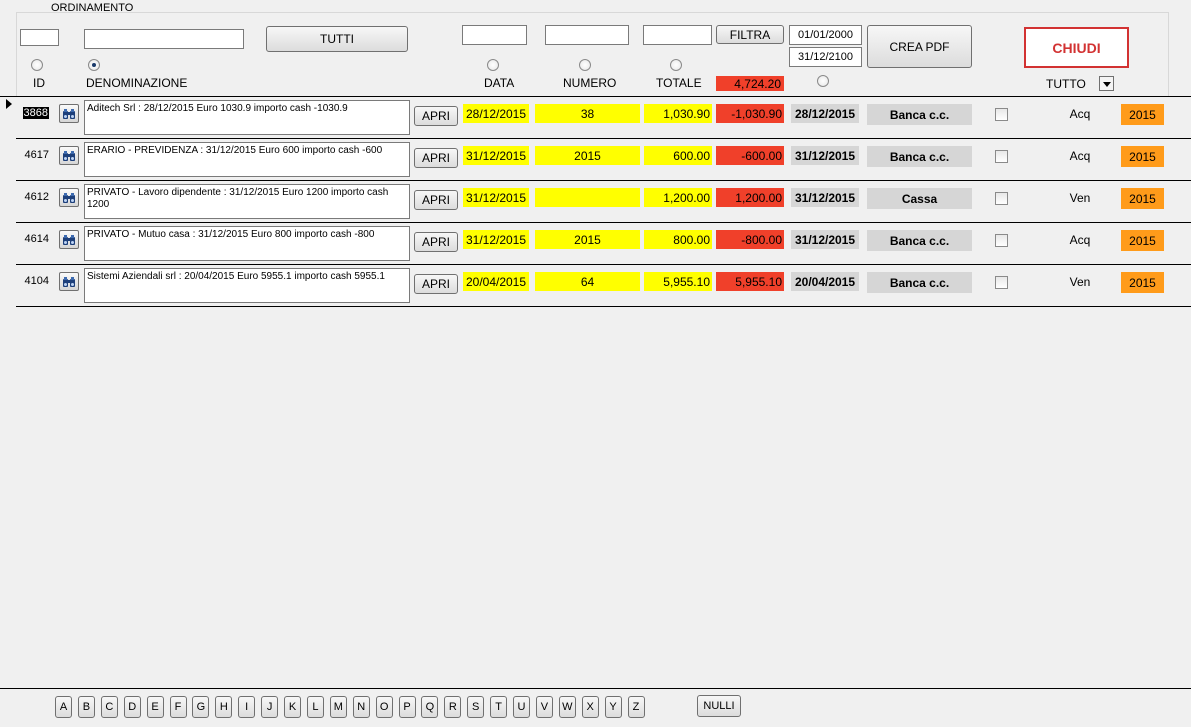 The width and height of the screenshot is (1191, 727). What do you see at coordinates (338, 707) in the screenshot?
I see `letter-filter-button: M` at bounding box center [338, 707].